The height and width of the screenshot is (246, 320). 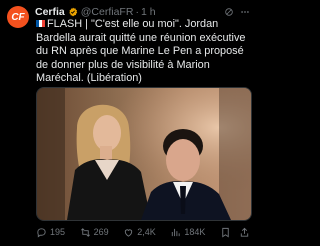 I want to click on author-handle: @CerfiaFR, so click(x=107, y=12).